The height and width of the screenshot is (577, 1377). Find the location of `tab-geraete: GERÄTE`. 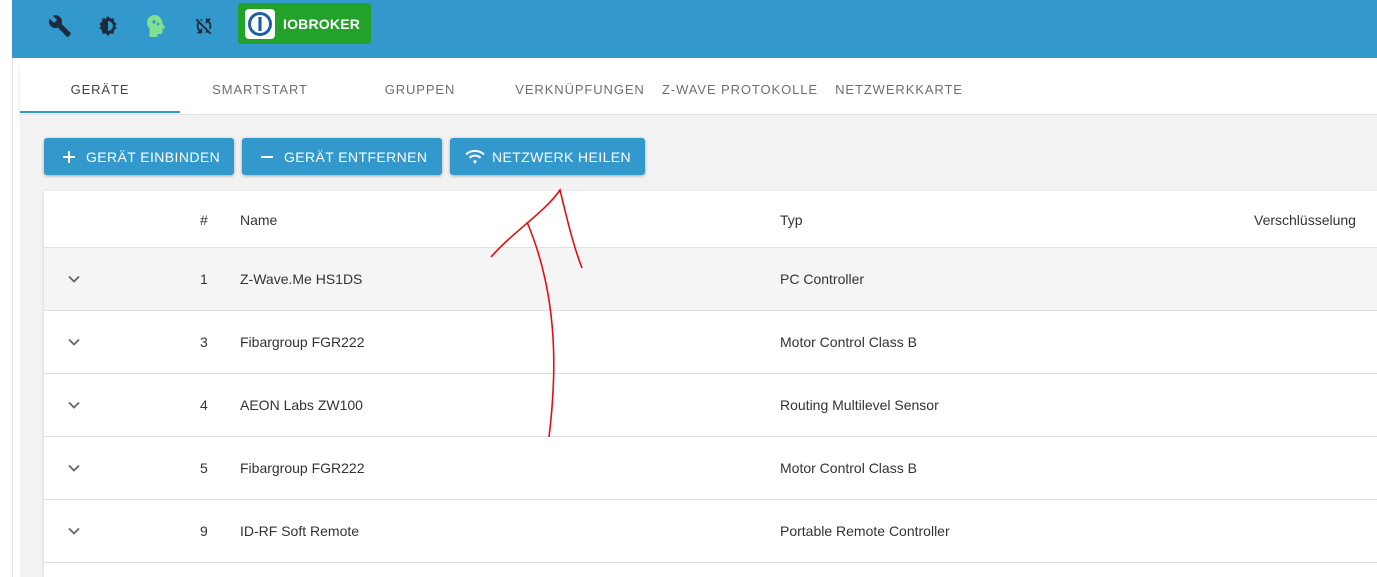

tab-geraete: GERÄTE is located at coordinates (100, 89).